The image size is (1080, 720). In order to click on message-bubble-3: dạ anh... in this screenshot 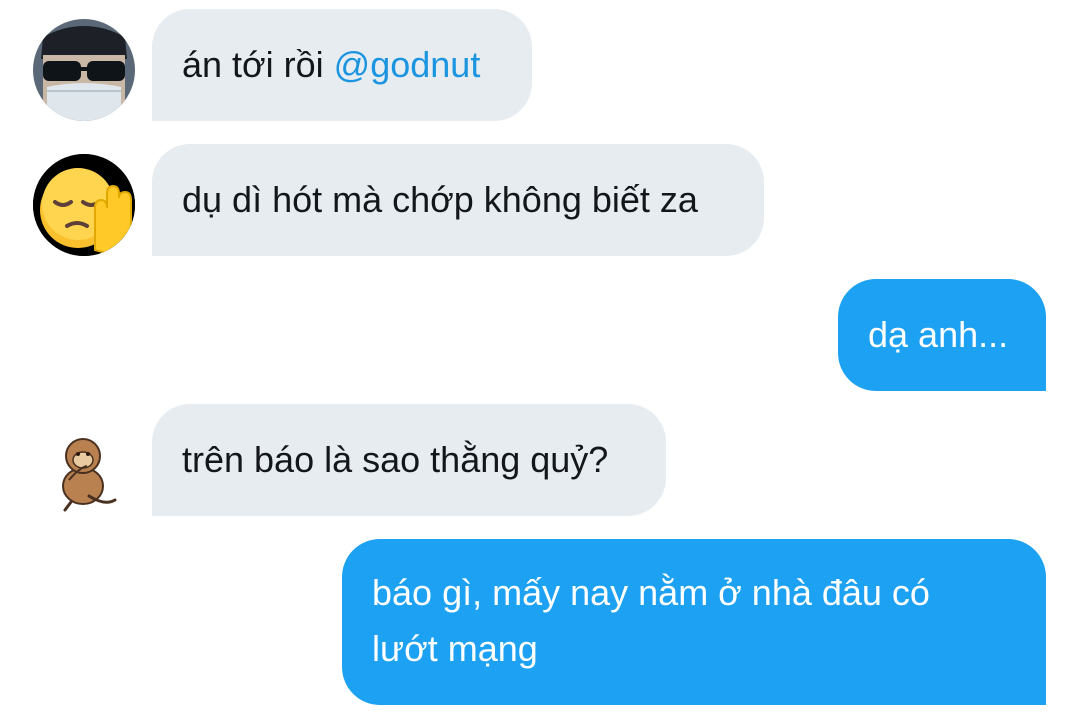, I will do `click(942, 335)`.